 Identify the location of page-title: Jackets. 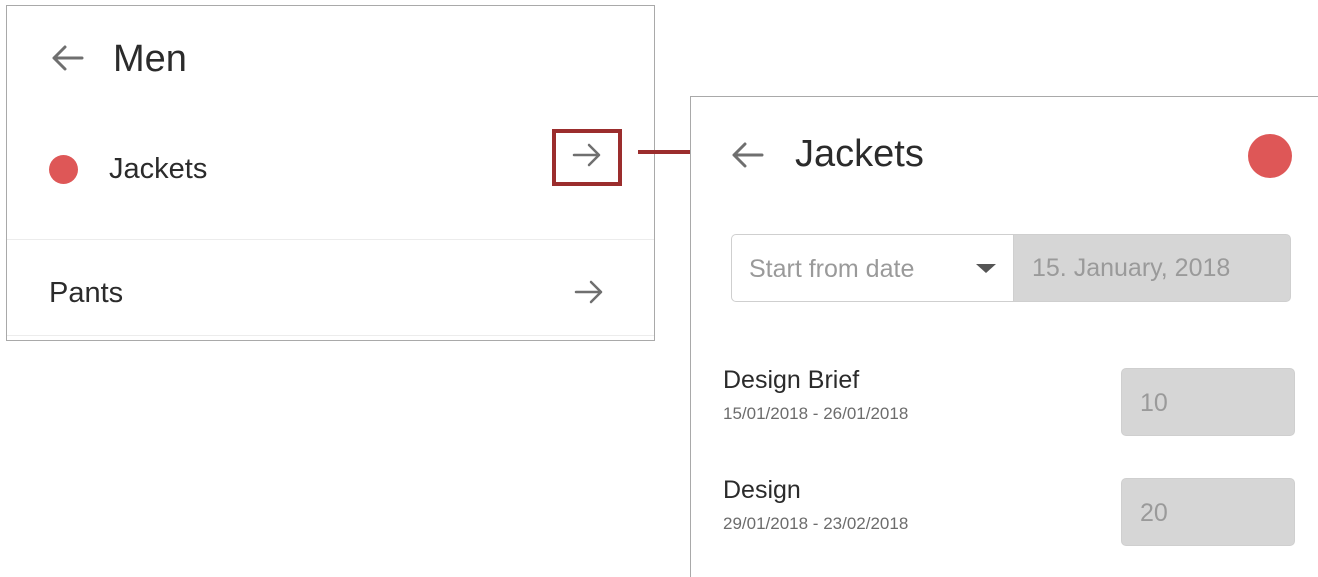
(859, 154).